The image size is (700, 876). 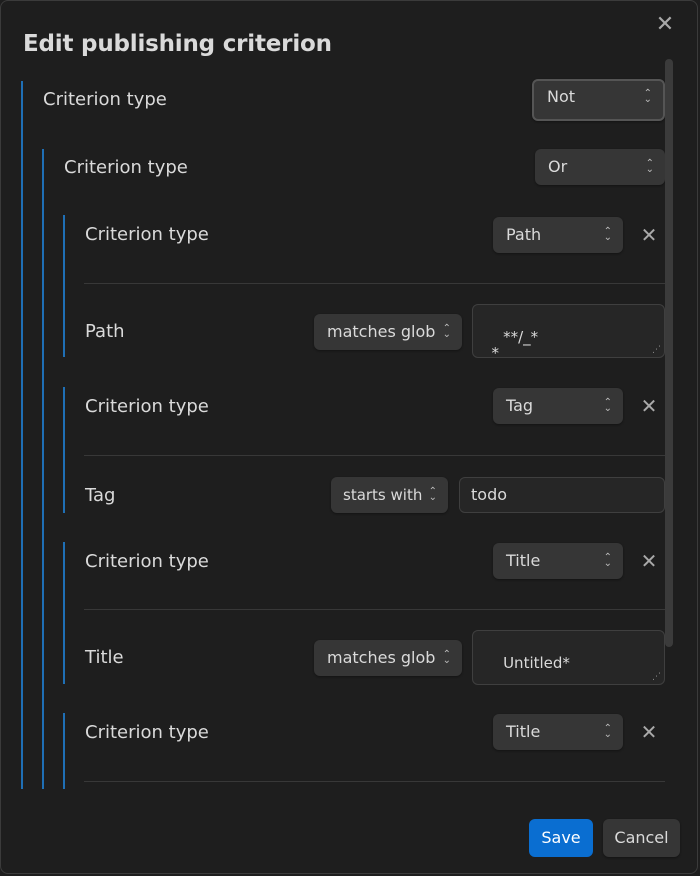 What do you see at coordinates (561, 838) in the screenshot?
I see `save-button: Save` at bounding box center [561, 838].